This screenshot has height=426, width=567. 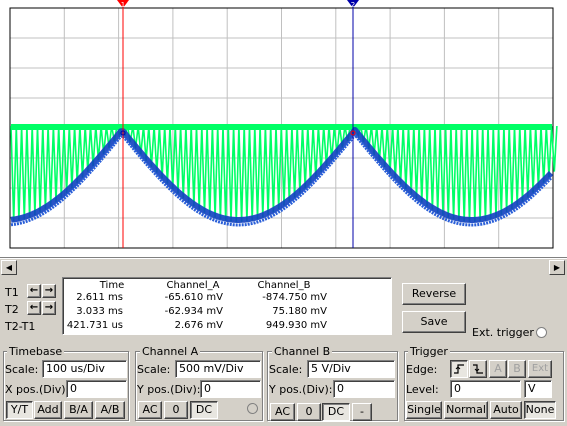 I want to click on falling-edge-button, so click(x=478, y=369).